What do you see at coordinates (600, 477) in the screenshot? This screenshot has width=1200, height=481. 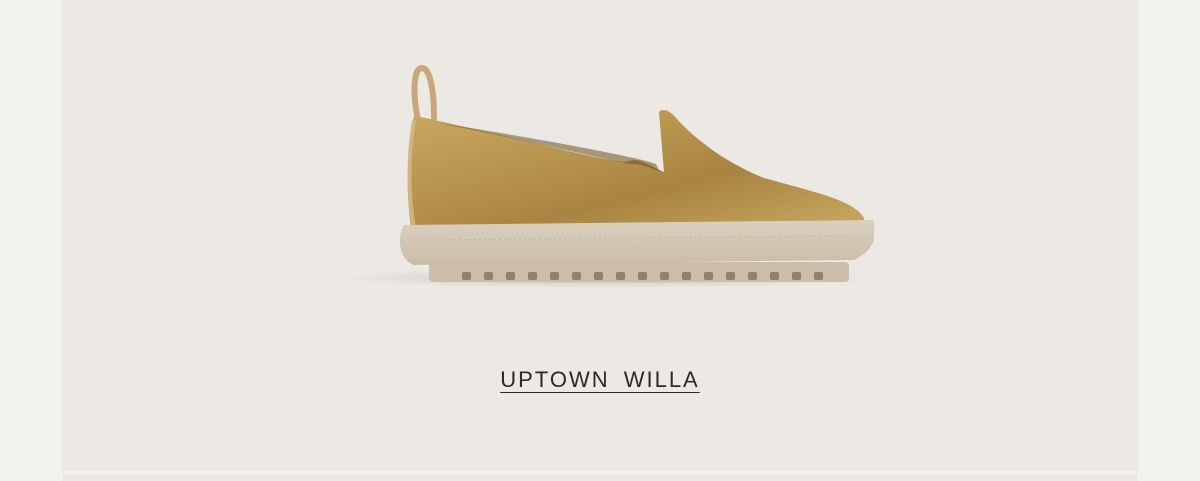 I see `next-card-edge` at bounding box center [600, 477].